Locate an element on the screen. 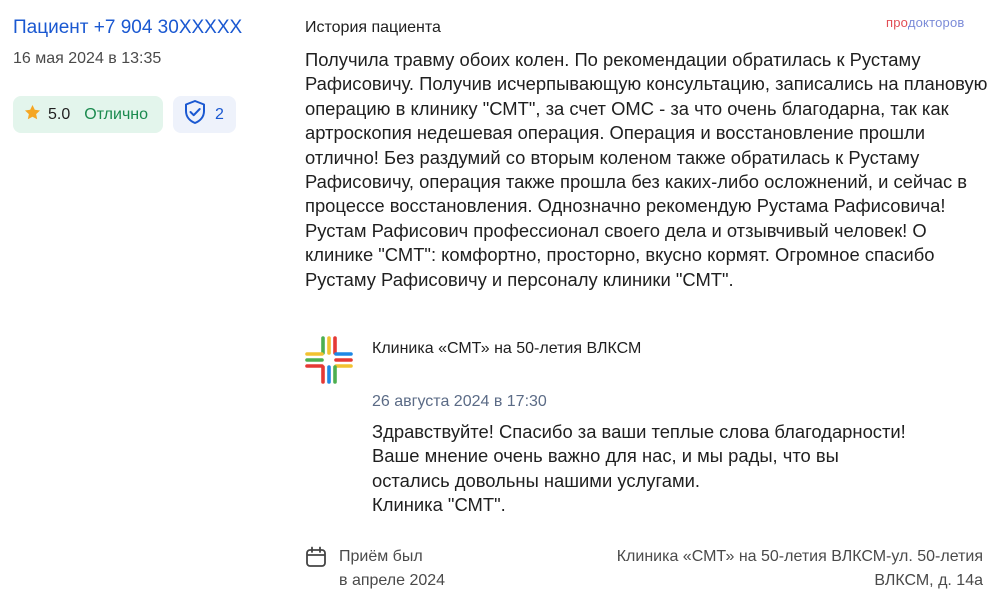  rating-label: Отлично is located at coordinates (116, 114).